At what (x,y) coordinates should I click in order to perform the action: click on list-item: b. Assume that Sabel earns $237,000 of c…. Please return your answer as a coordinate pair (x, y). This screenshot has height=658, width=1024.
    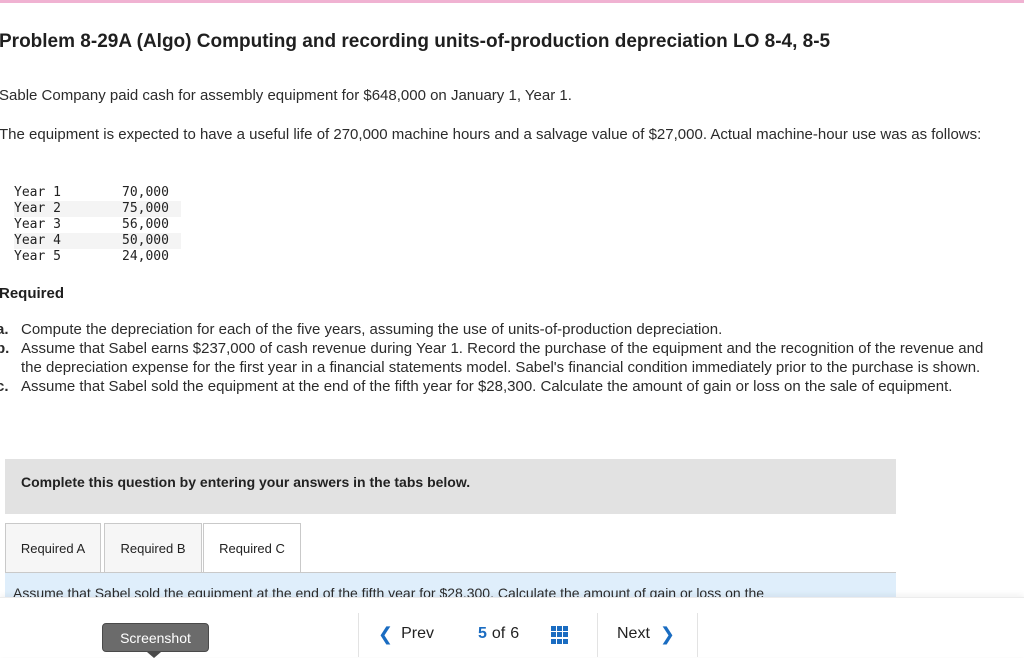
    Looking at the image, I should click on (495, 358).